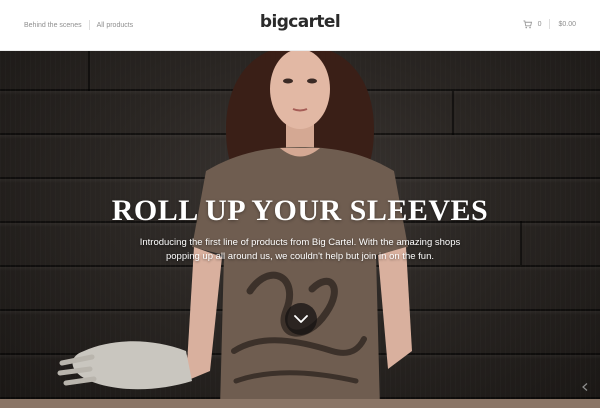 The width and height of the screenshot is (600, 408). I want to click on hero-title: ROLL UP YOUR SLEEVES, so click(300, 210).